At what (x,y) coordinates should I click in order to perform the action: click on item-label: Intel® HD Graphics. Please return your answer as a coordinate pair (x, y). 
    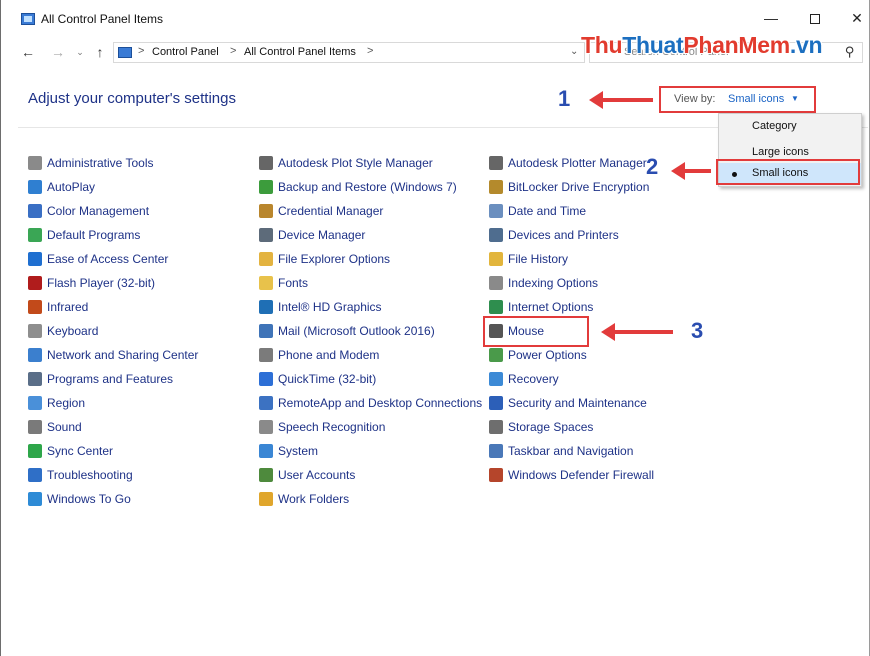
    Looking at the image, I should click on (330, 307).